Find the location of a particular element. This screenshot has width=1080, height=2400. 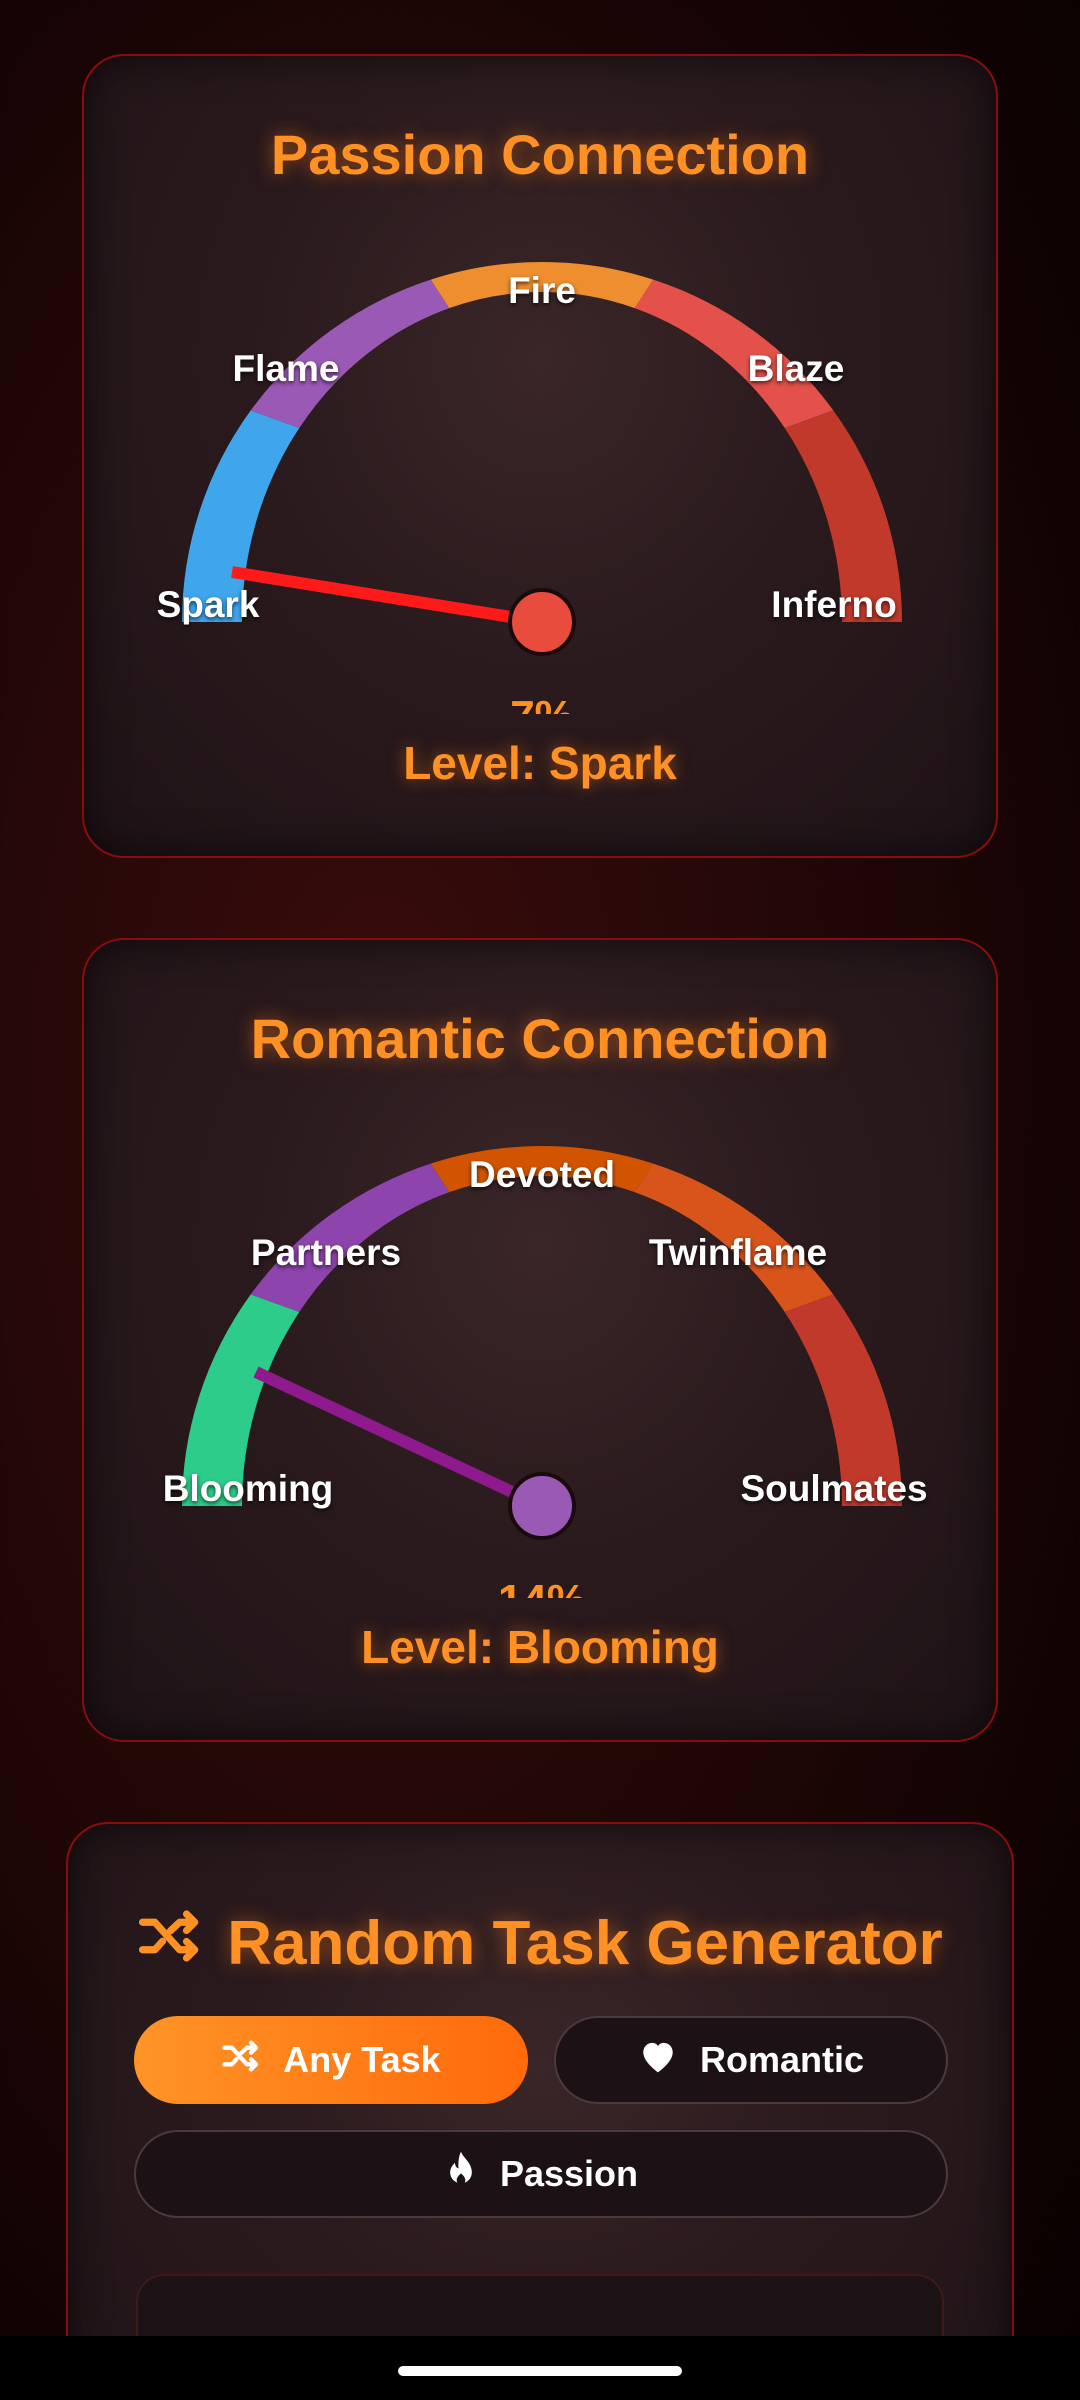

romantic-percent: 14% is located at coordinates (542, 1587).